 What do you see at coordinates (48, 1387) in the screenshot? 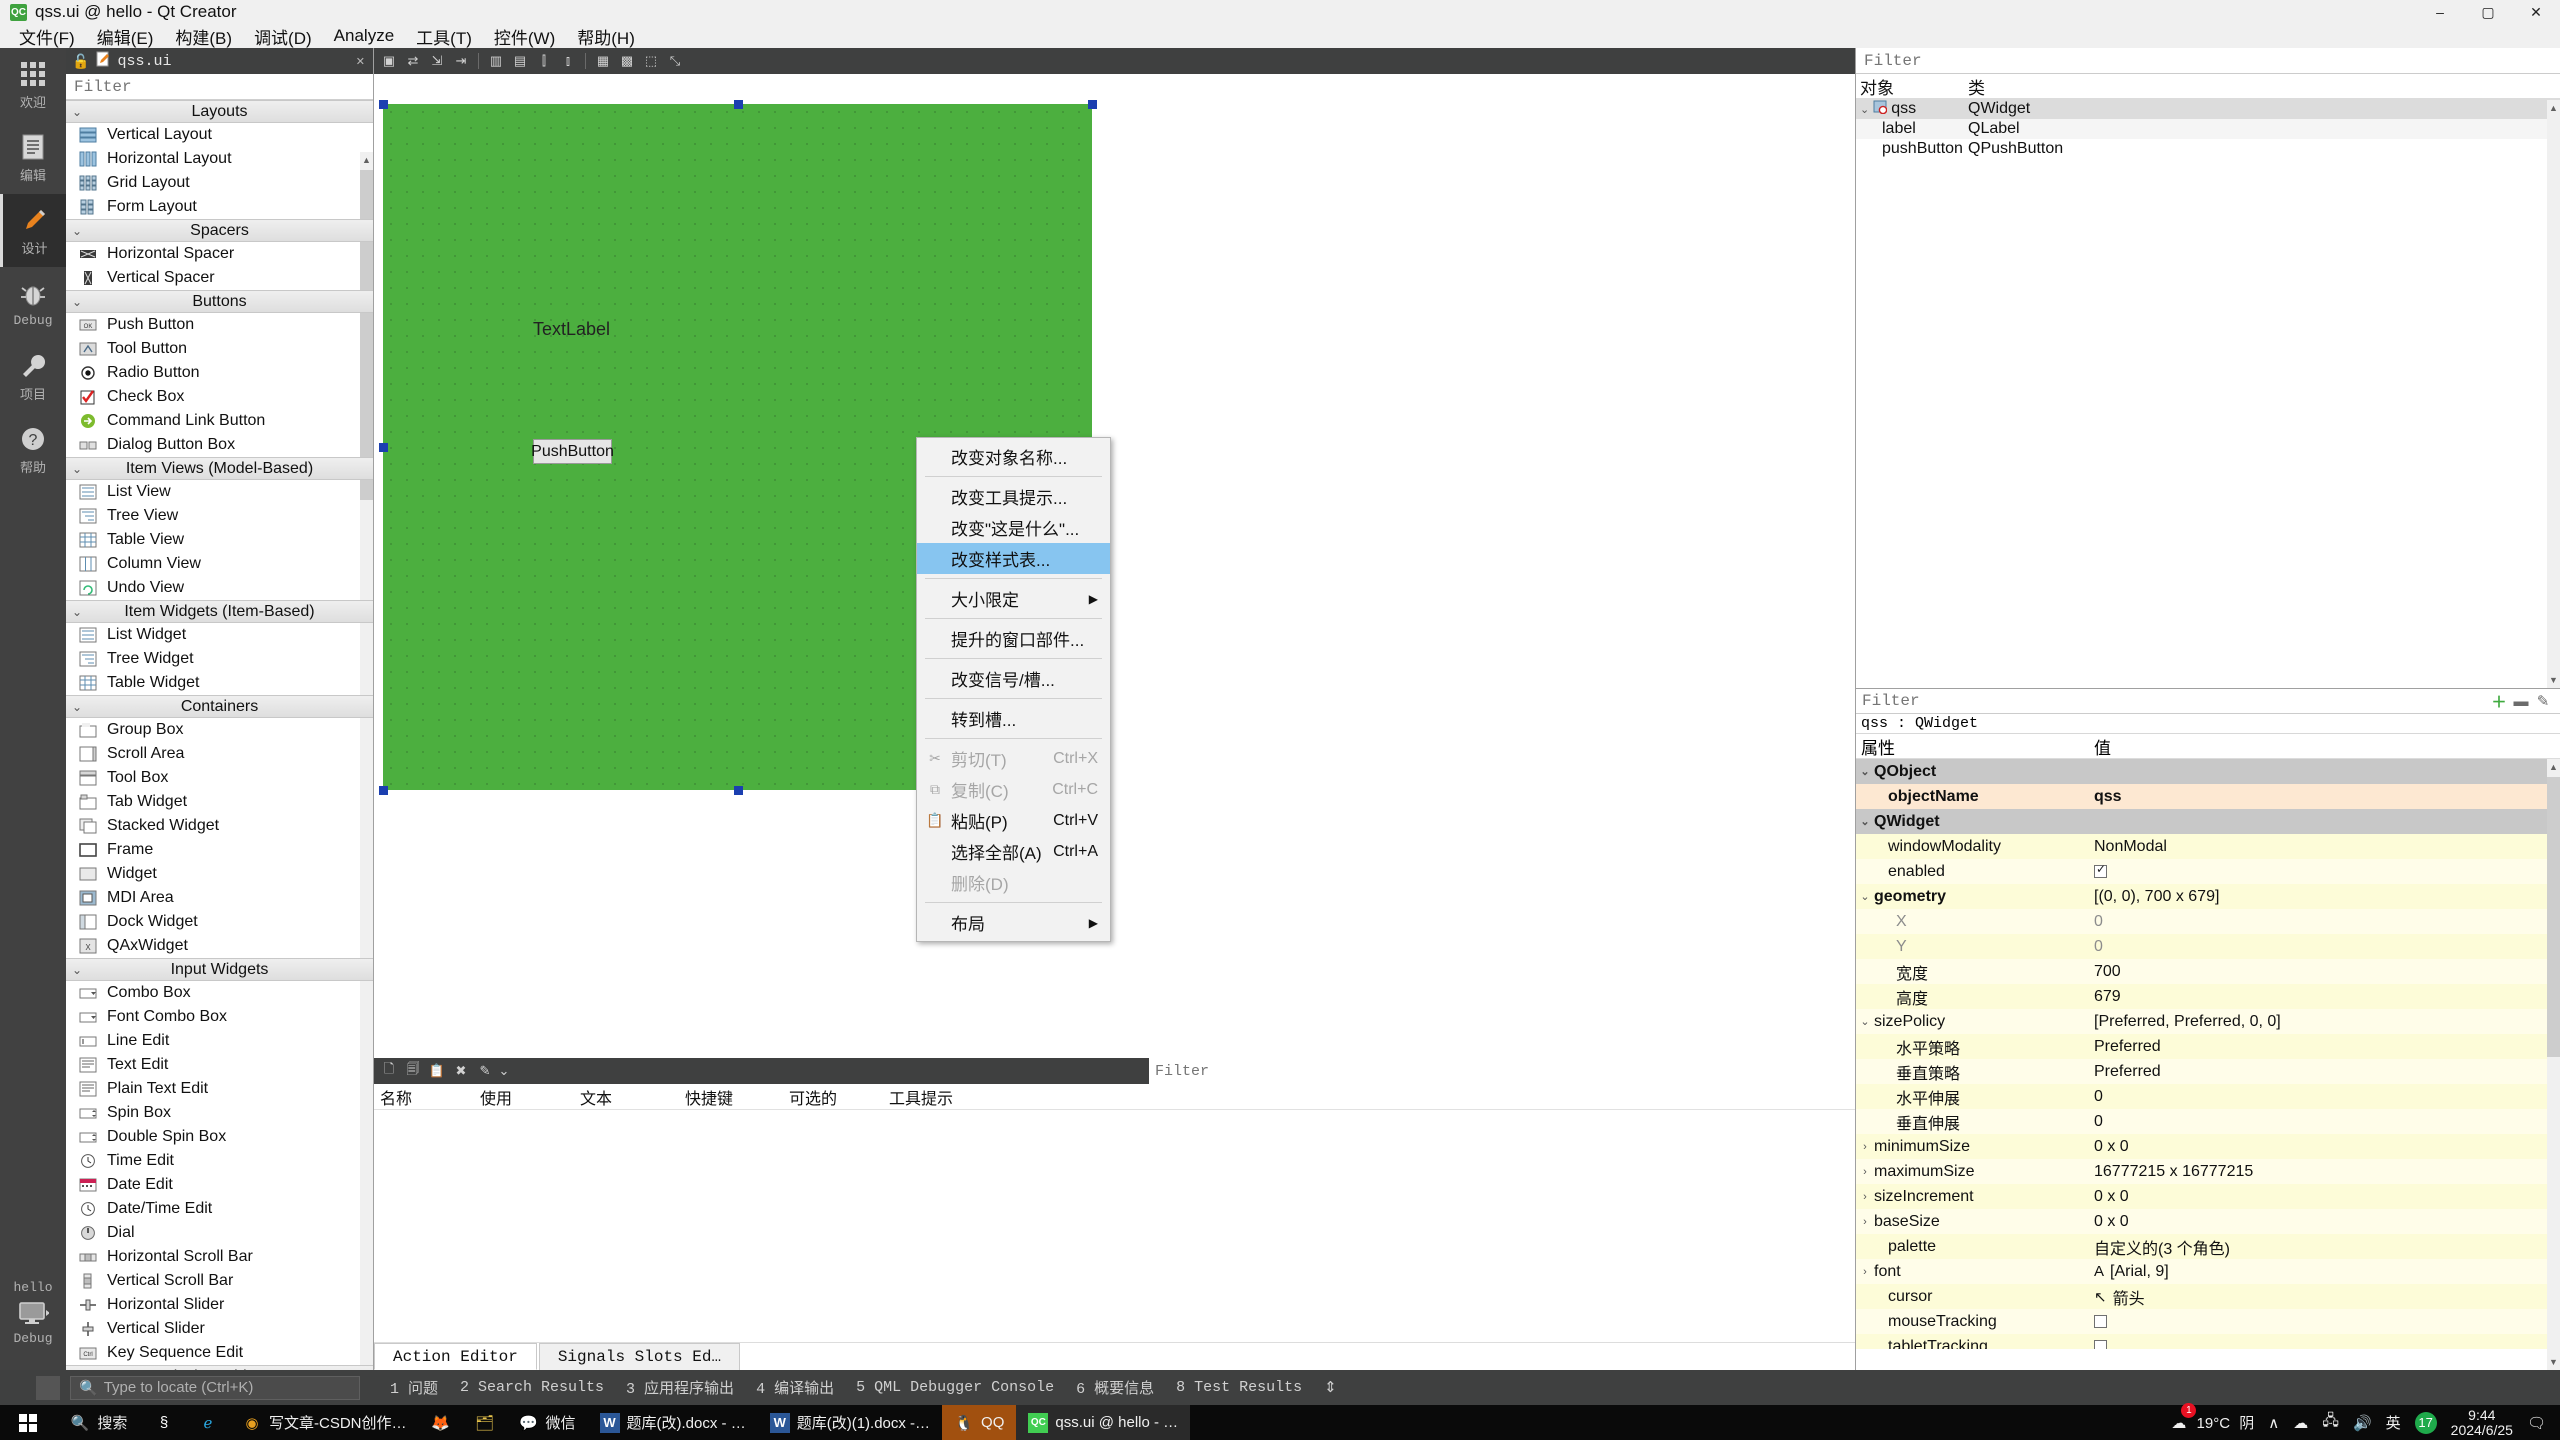
I see `sidebar-toggle-button` at bounding box center [48, 1387].